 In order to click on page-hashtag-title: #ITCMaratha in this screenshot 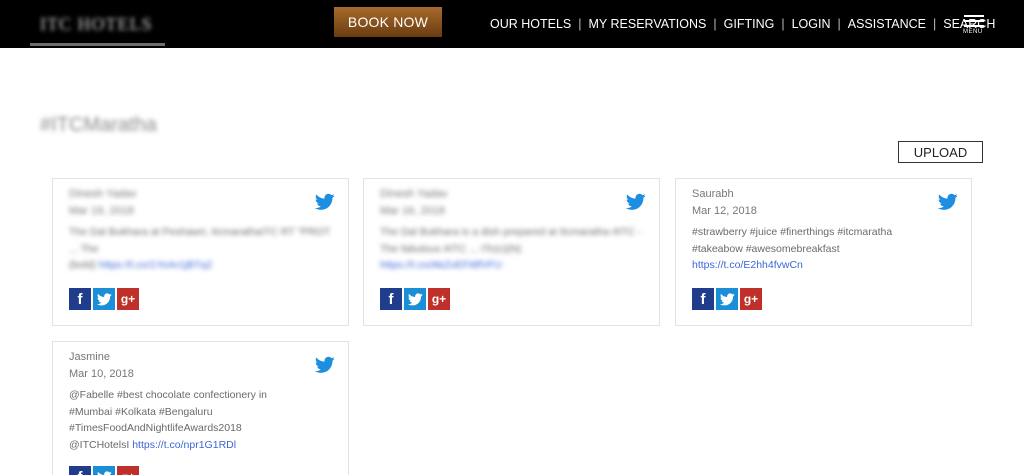, I will do `click(98, 125)`.